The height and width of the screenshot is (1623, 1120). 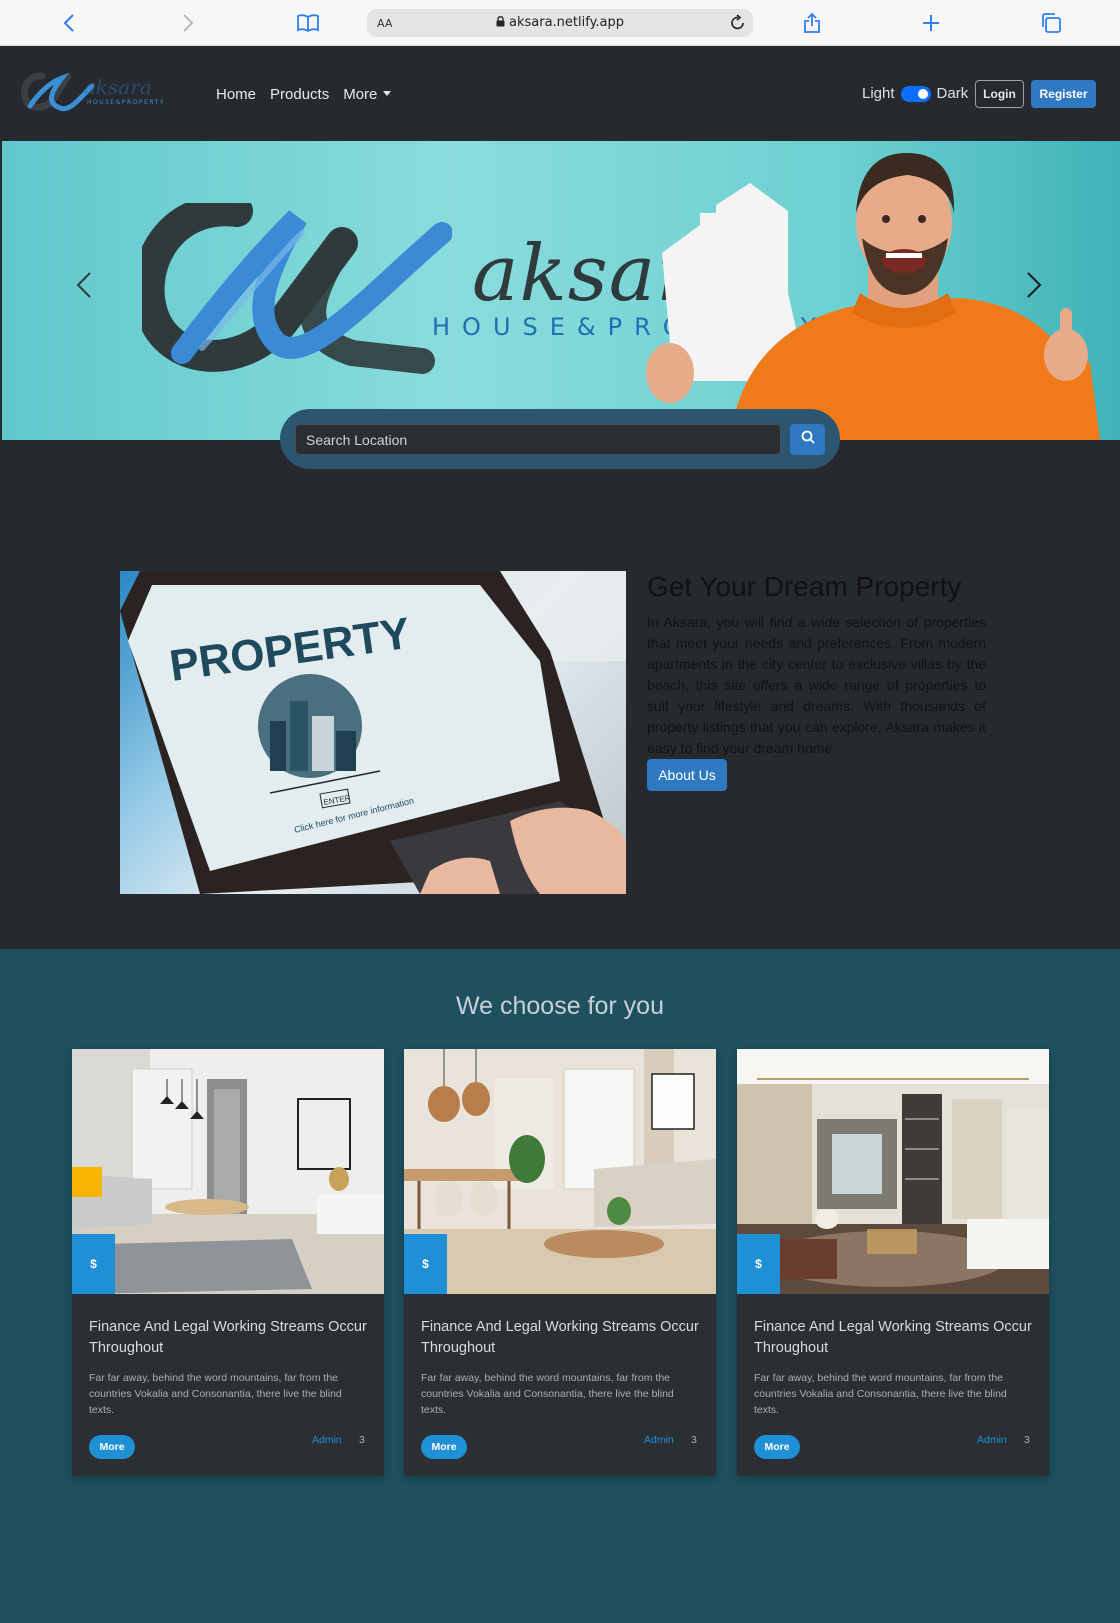 I want to click on theme-switch: Light Dark, so click(x=915, y=93).